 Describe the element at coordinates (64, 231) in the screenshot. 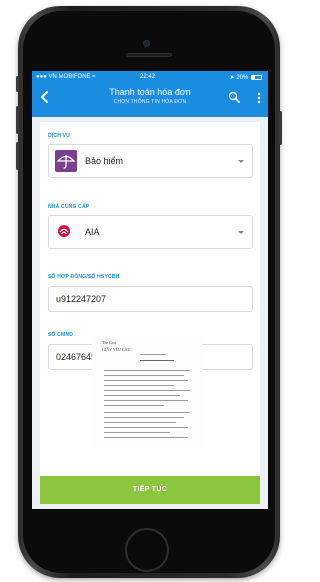

I see `aia-logo-icon` at that location.